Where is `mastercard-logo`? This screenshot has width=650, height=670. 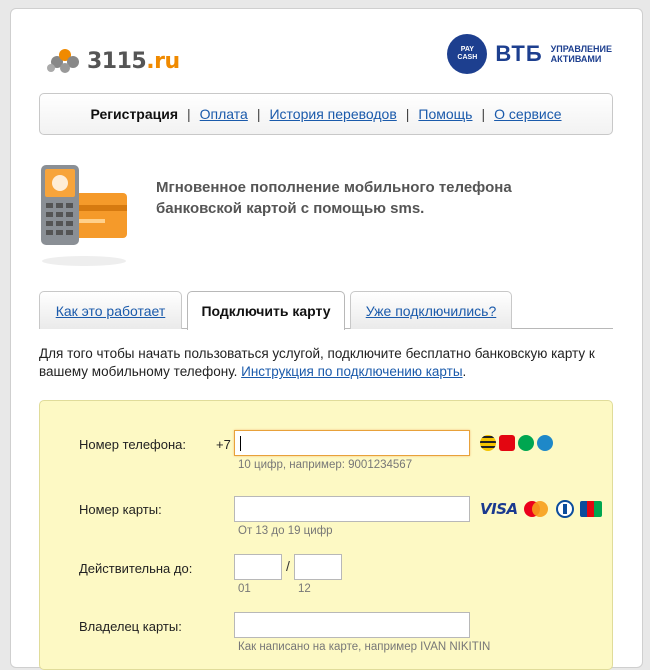
mastercard-logo is located at coordinates (535, 509).